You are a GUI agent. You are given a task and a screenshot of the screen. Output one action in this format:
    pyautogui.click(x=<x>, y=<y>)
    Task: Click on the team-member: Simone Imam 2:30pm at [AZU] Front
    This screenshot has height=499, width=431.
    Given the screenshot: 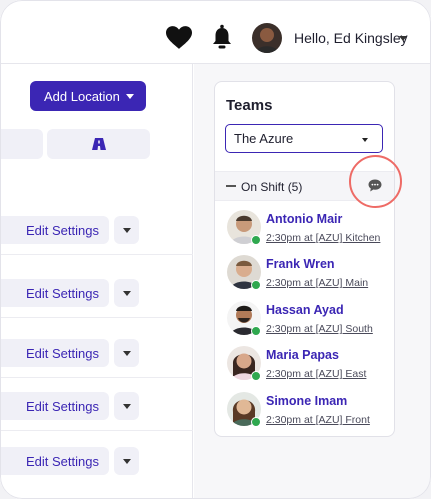 What is the action you would take?
    pyautogui.click(x=304, y=412)
    